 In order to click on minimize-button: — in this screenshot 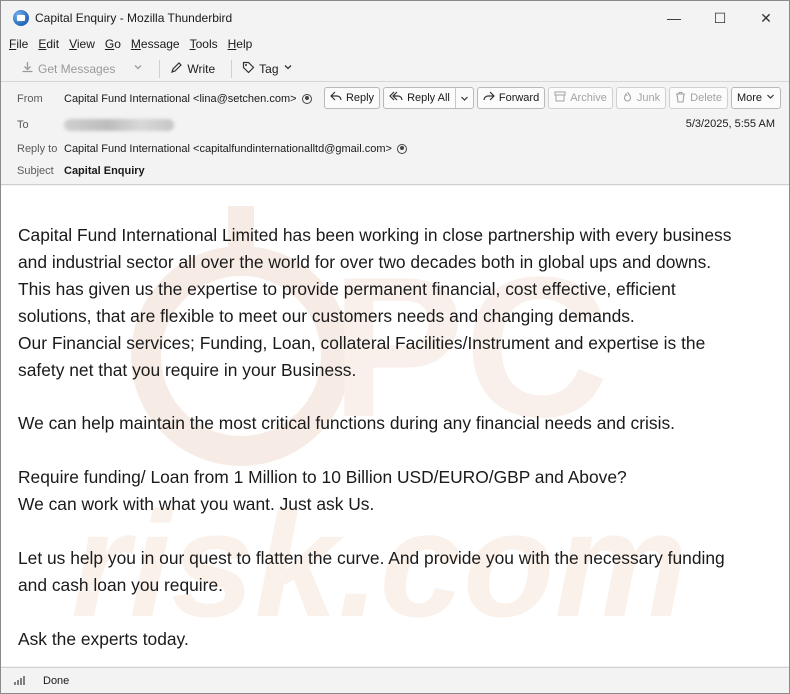, I will do `click(674, 18)`.